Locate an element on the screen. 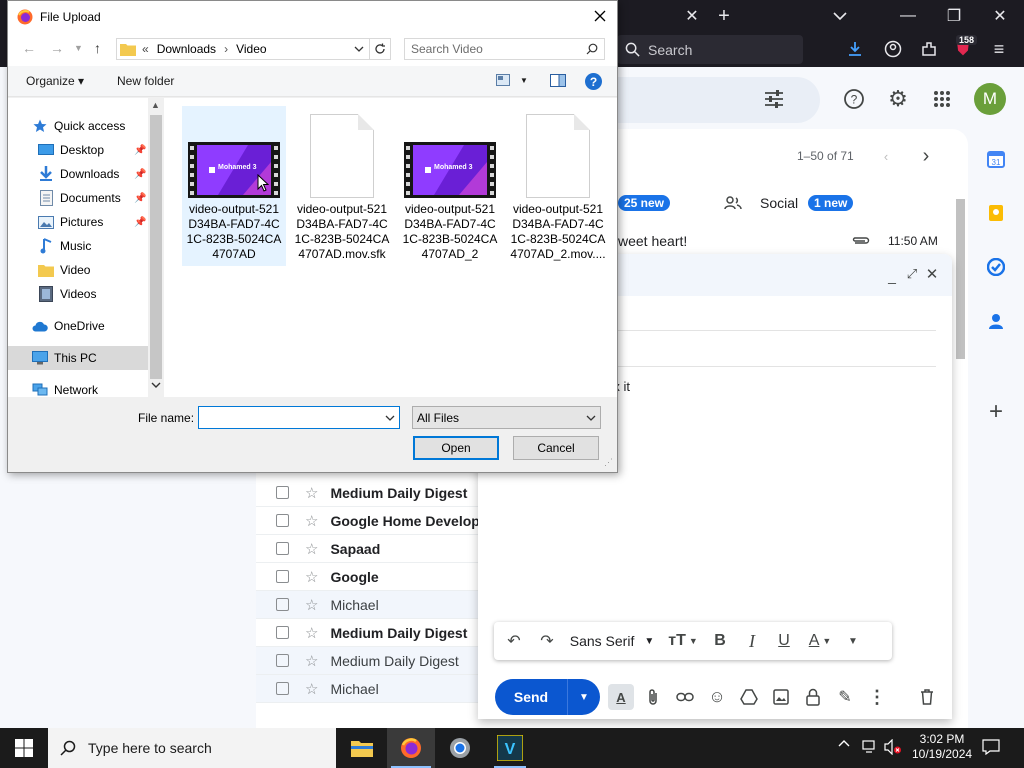 Image resolution: width=1024 pixels, height=768 pixels. firefox-app is located at coordinates (411, 748).